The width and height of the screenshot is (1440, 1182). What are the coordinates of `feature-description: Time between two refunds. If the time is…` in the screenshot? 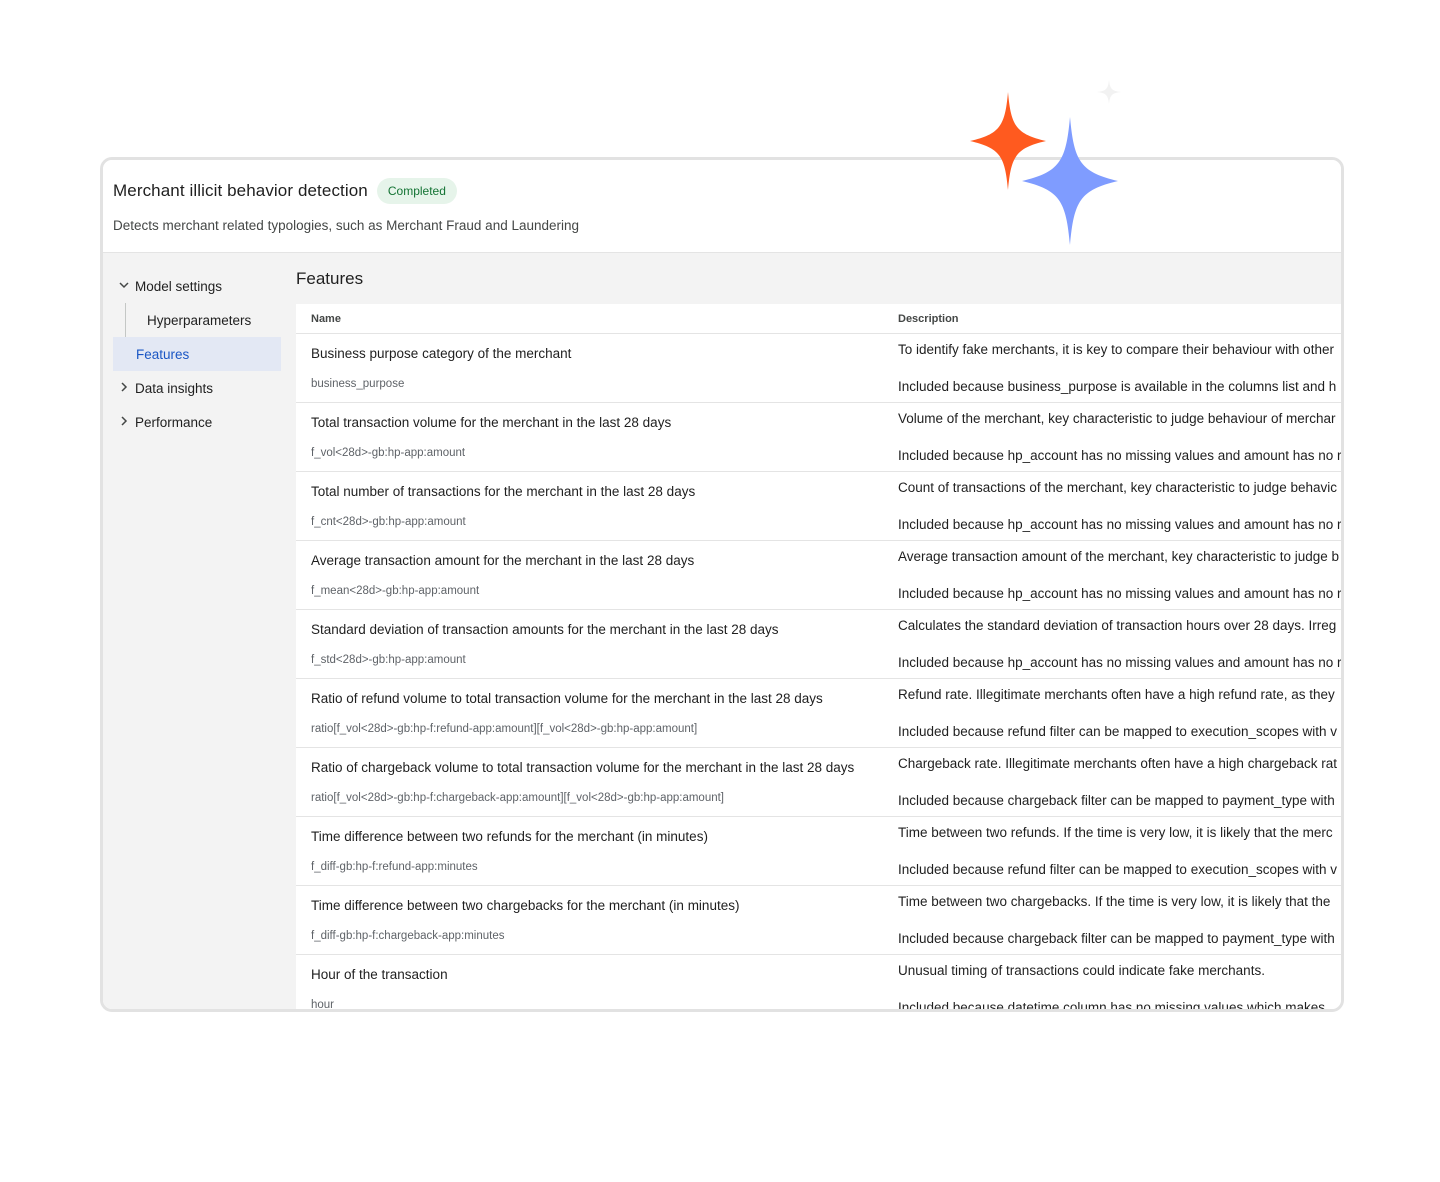 It's located at (1115, 832).